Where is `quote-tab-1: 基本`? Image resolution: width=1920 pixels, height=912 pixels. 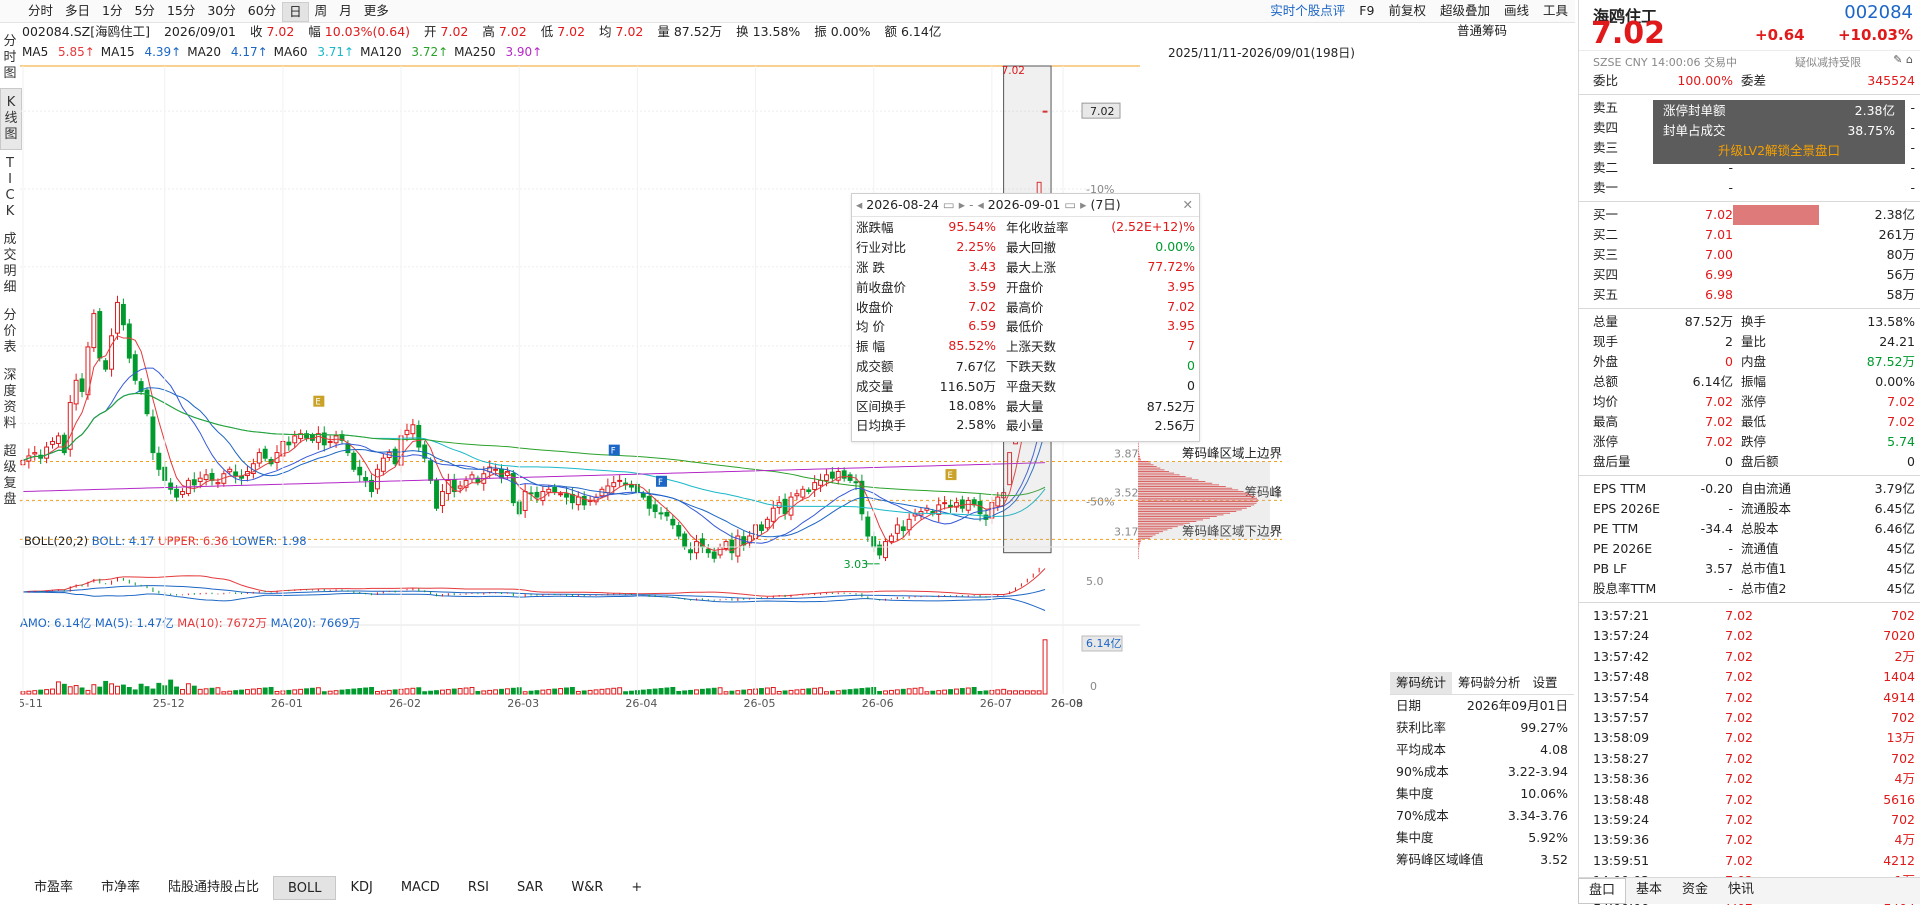 quote-tab-1: 基本 is located at coordinates (1649, 891).